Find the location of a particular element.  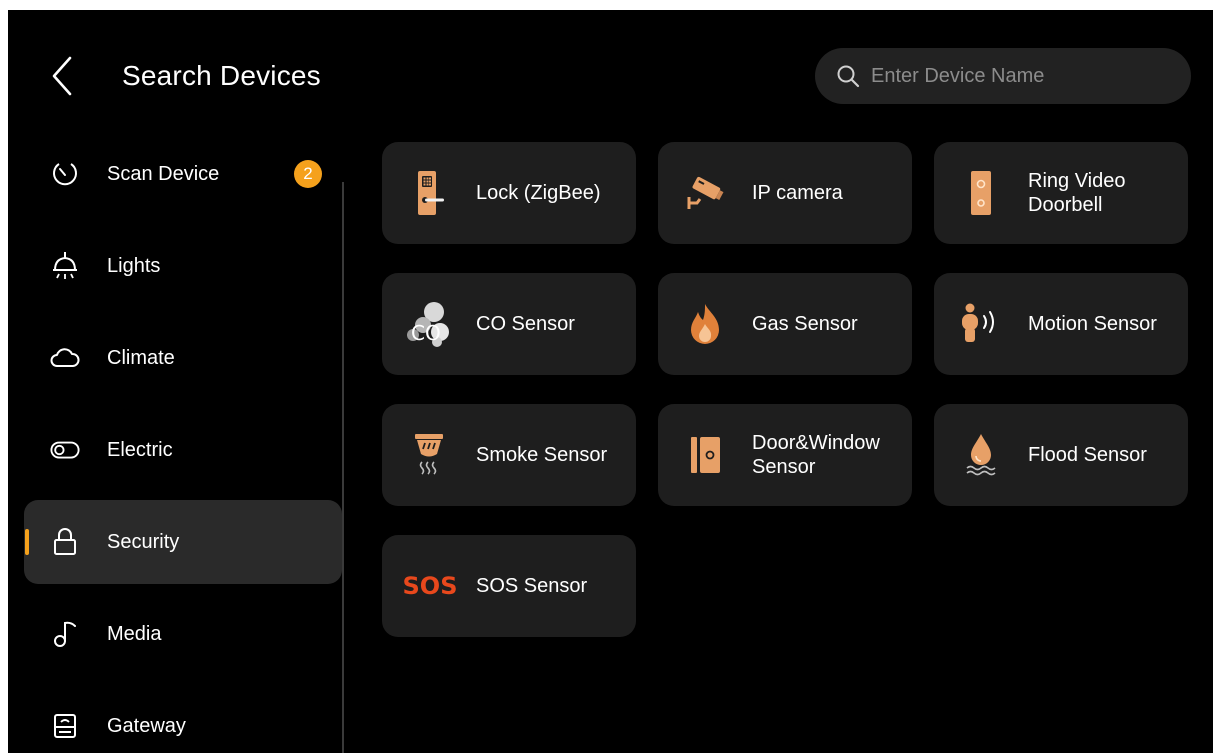

device-card-motion-sensor: Motion Sensor is located at coordinates (1061, 324).